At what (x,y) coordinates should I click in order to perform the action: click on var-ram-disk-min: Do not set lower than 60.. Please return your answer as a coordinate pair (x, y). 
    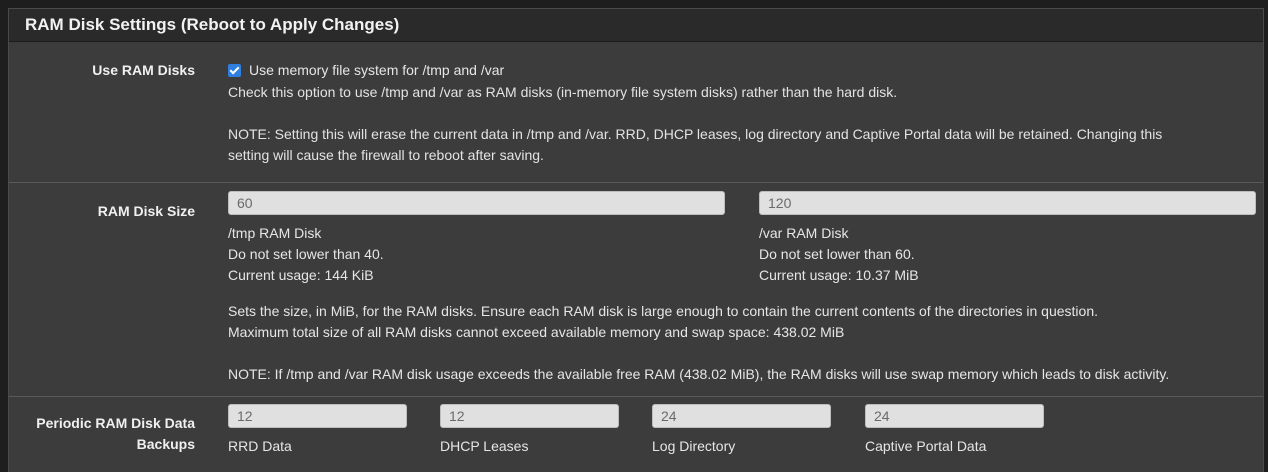
    Looking at the image, I should click on (837, 254).